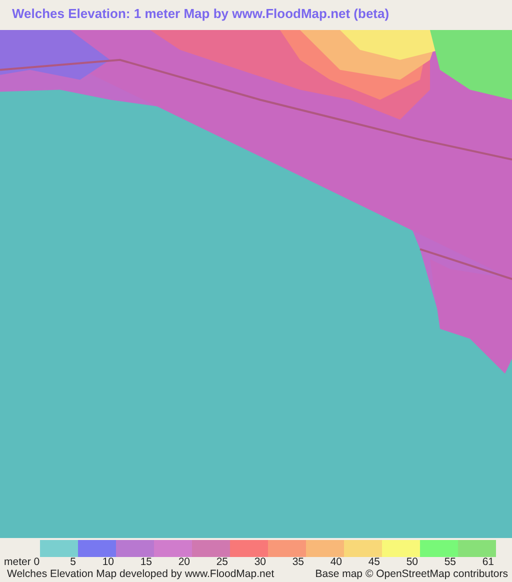 Image resolution: width=512 pixels, height=582 pixels. Describe the element at coordinates (200, 14) in the screenshot. I see `page-title: Welches Elevation: 1 meter Map by www.FloodMap.net (beta)` at that location.